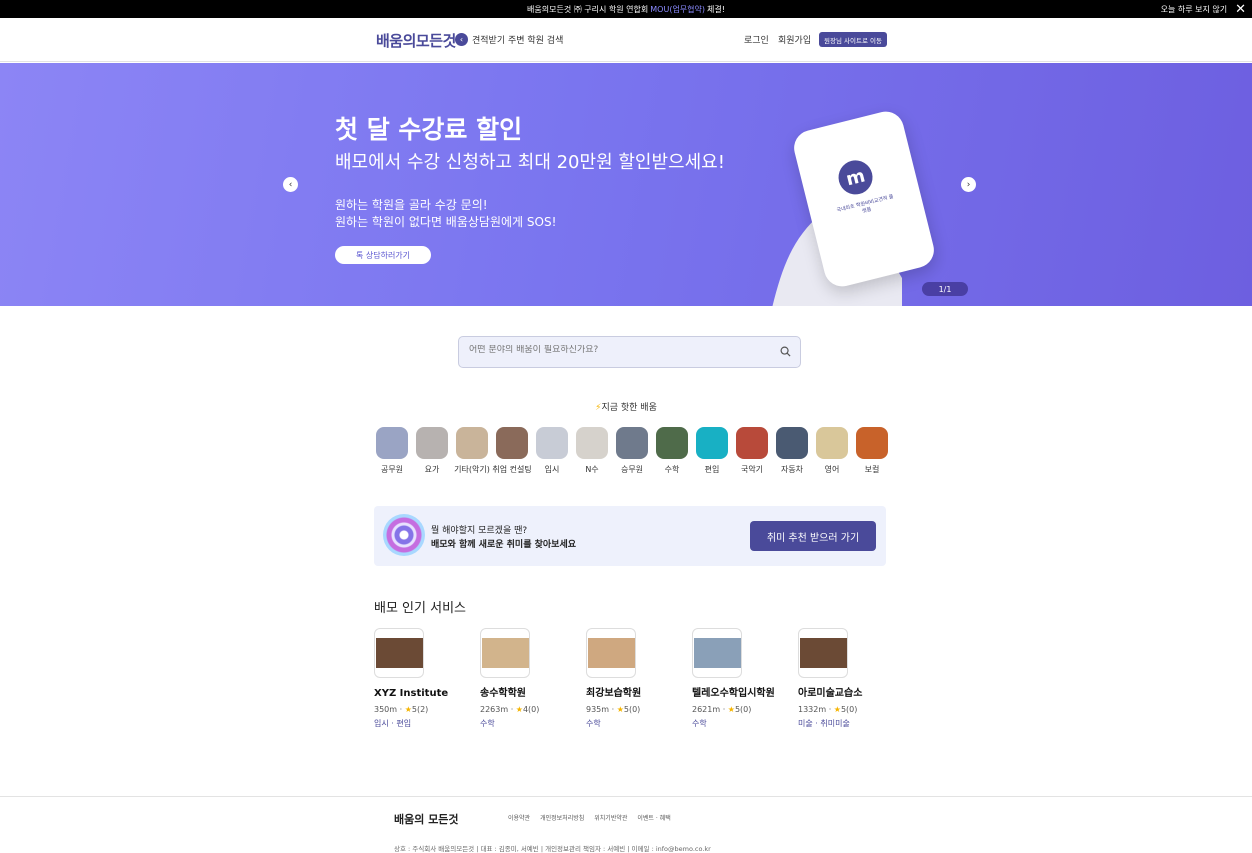  I want to click on service-card: 최강보습학원 935m · ★5(0) 수학, so click(636, 678).